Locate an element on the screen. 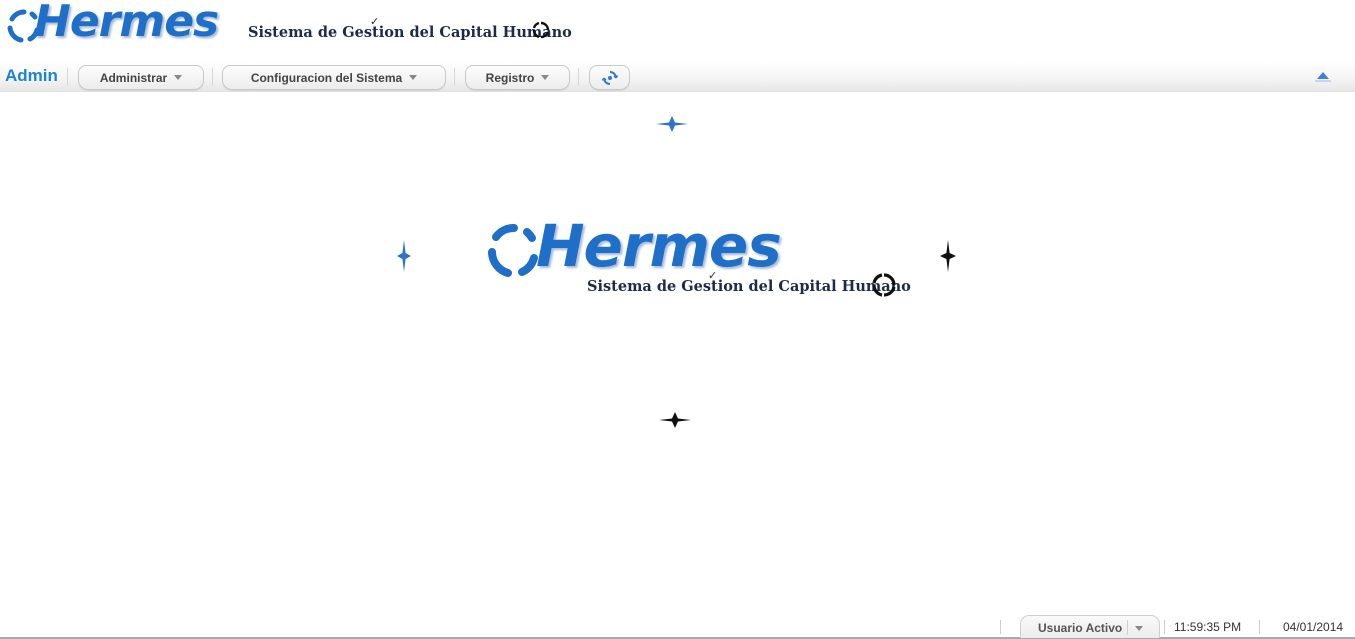  logo-wordmark: Hermes is located at coordinates (126, 23).